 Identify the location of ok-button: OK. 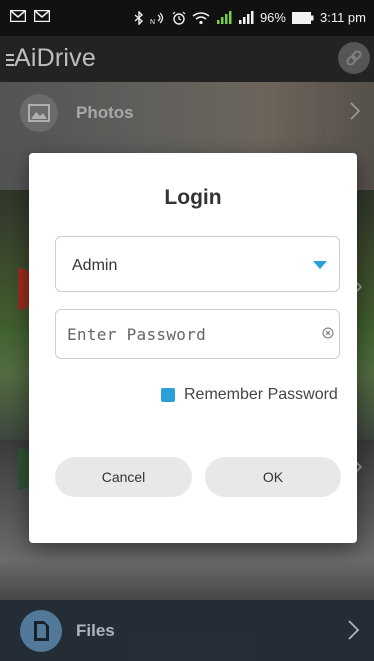
(273, 477).